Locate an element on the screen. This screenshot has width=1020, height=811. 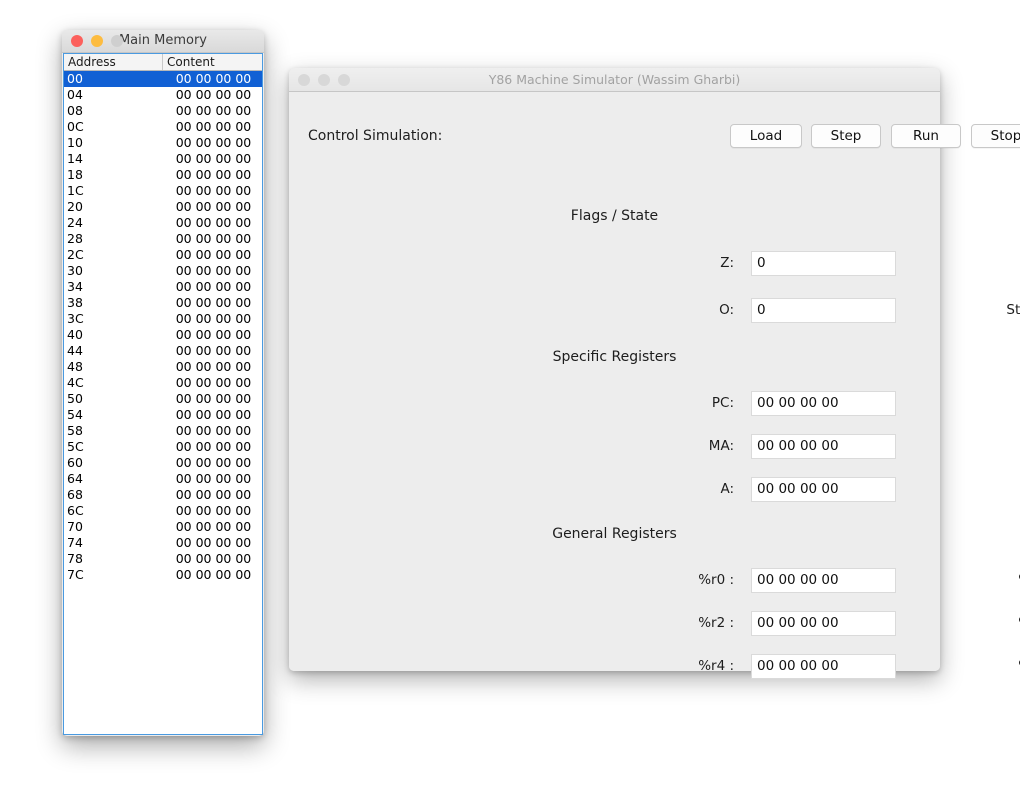
table-row: 78 00 00 00 00 is located at coordinates (163, 559).